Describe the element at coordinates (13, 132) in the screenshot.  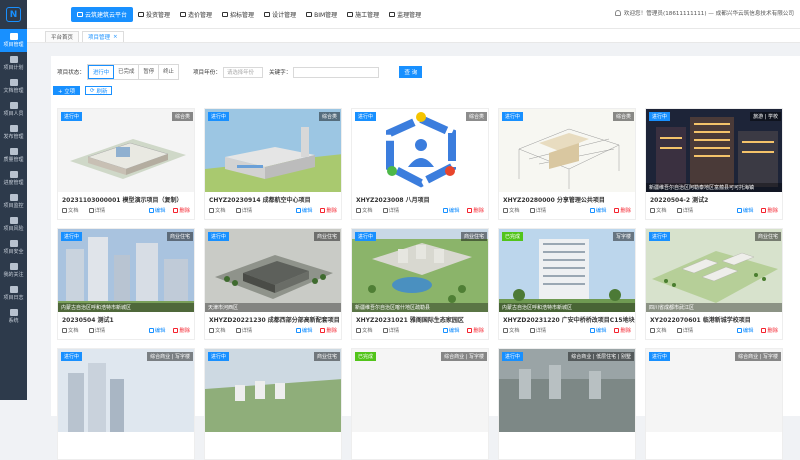
I see `sidebar-item: 发布管理` at that location.